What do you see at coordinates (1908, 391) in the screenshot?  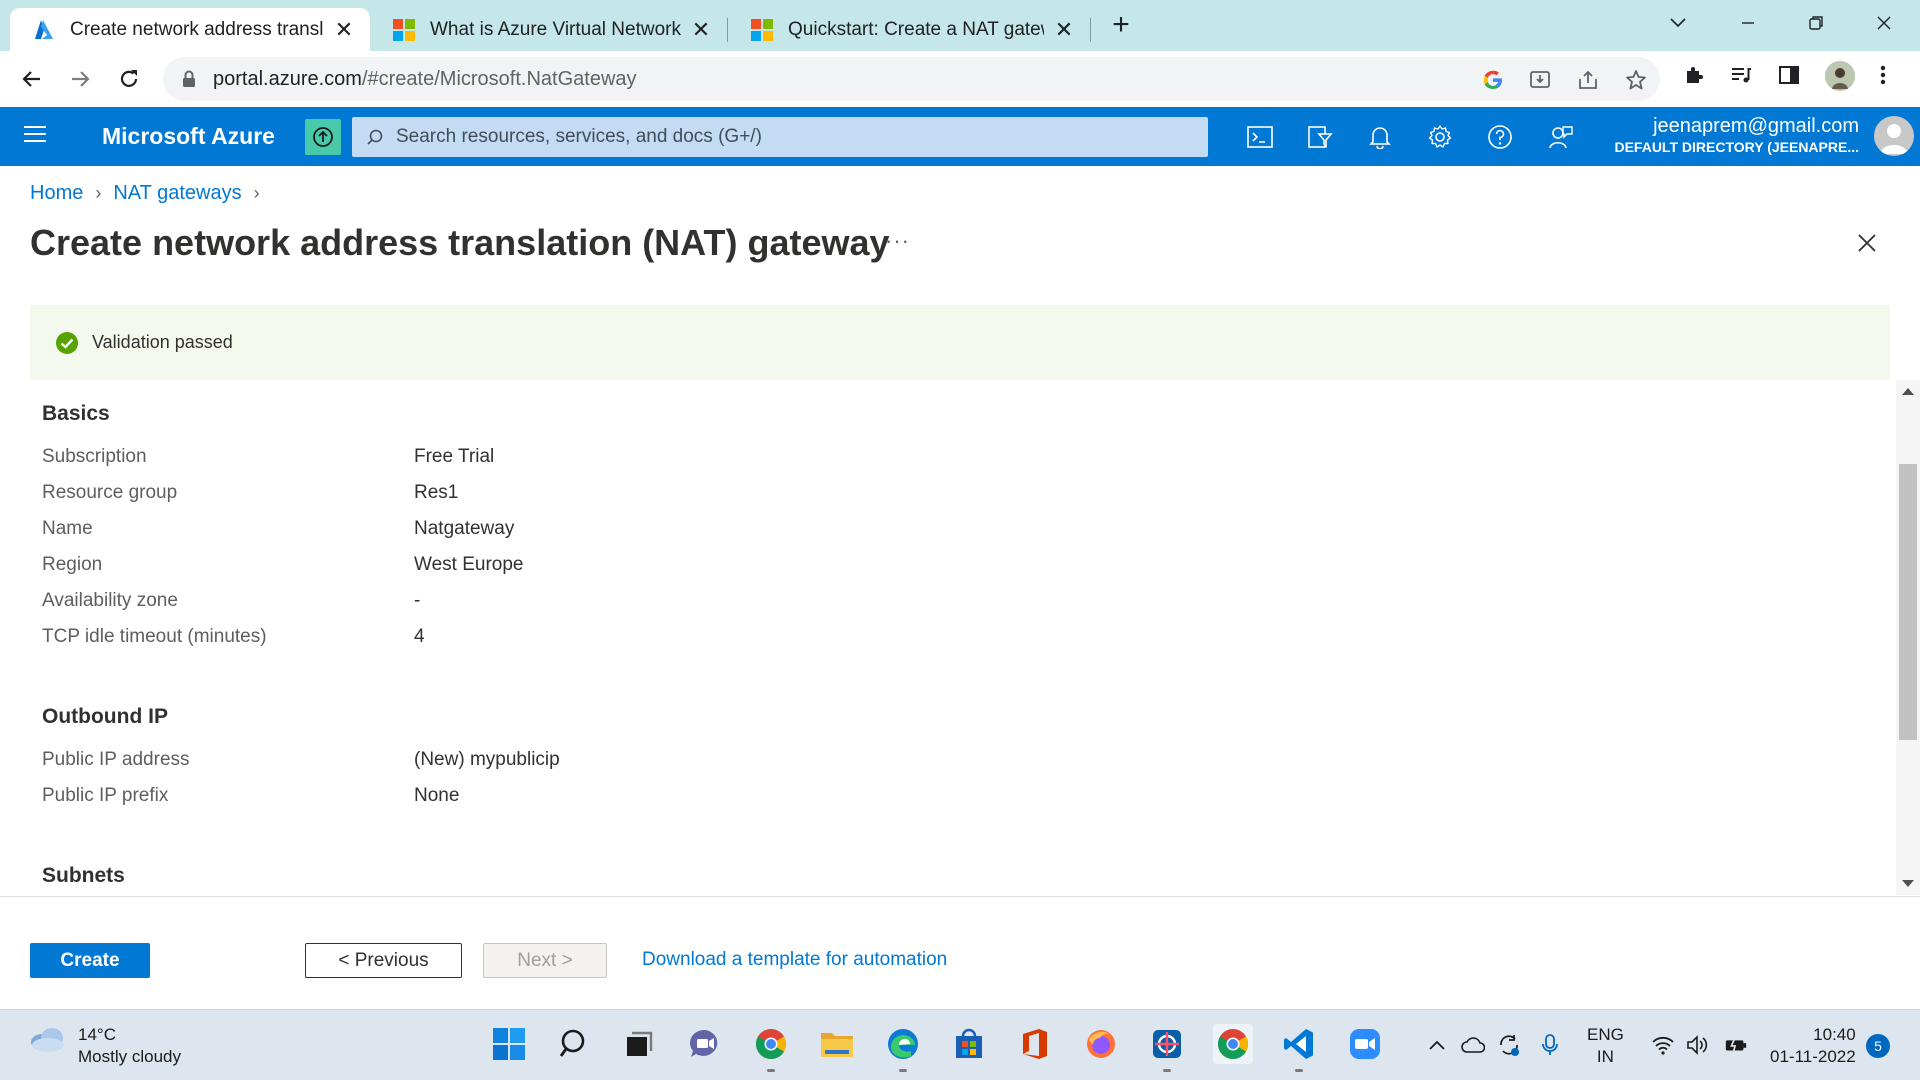 I see `scroll-up-arrow-icon` at bounding box center [1908, 391].